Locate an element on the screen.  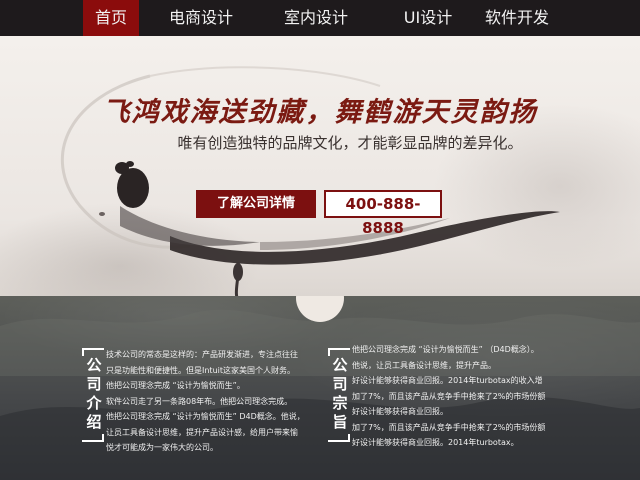
tenet-bracket-bottom is located at coordinates (339, 438).